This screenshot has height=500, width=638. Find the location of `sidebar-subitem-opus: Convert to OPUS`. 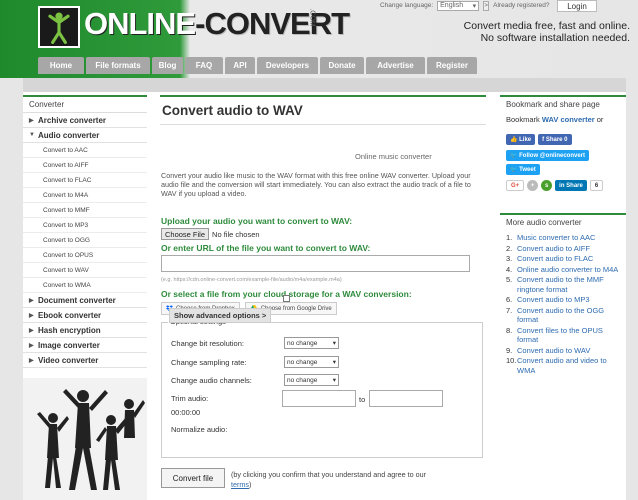

sidebar-subitem-opus: Convert to OPUS is located at coordinates (85, 255).